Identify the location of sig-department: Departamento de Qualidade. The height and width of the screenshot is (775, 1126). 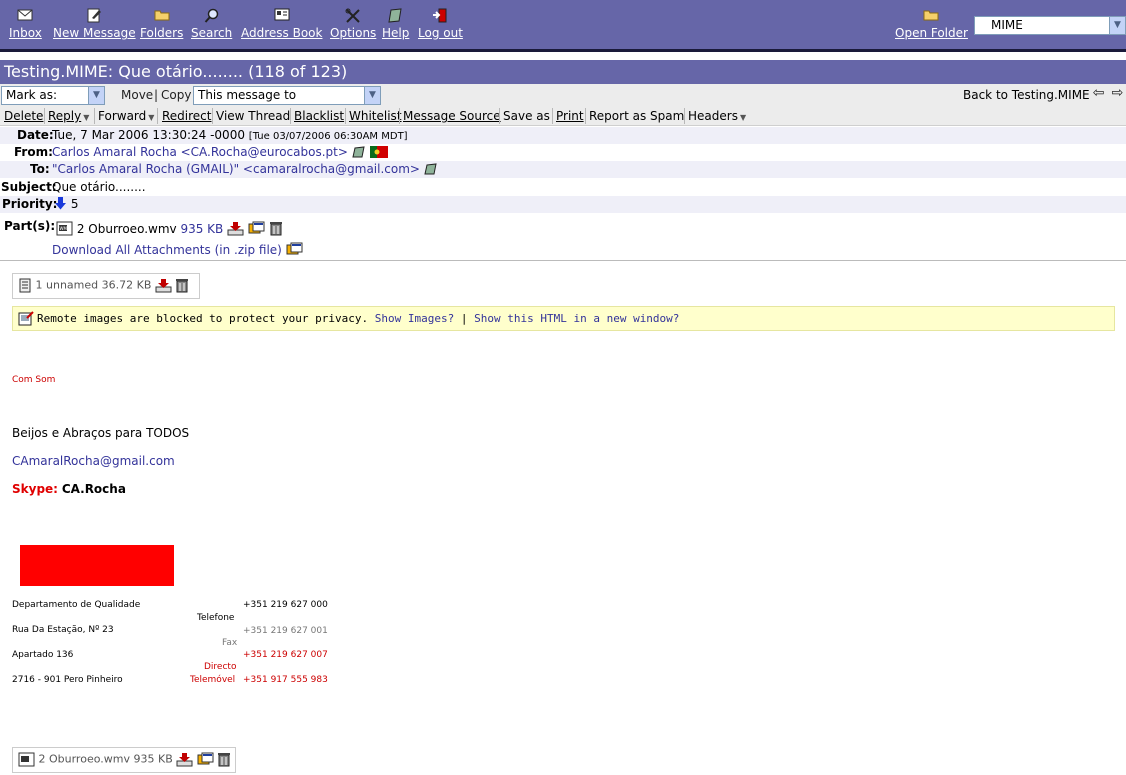
(76, 605).